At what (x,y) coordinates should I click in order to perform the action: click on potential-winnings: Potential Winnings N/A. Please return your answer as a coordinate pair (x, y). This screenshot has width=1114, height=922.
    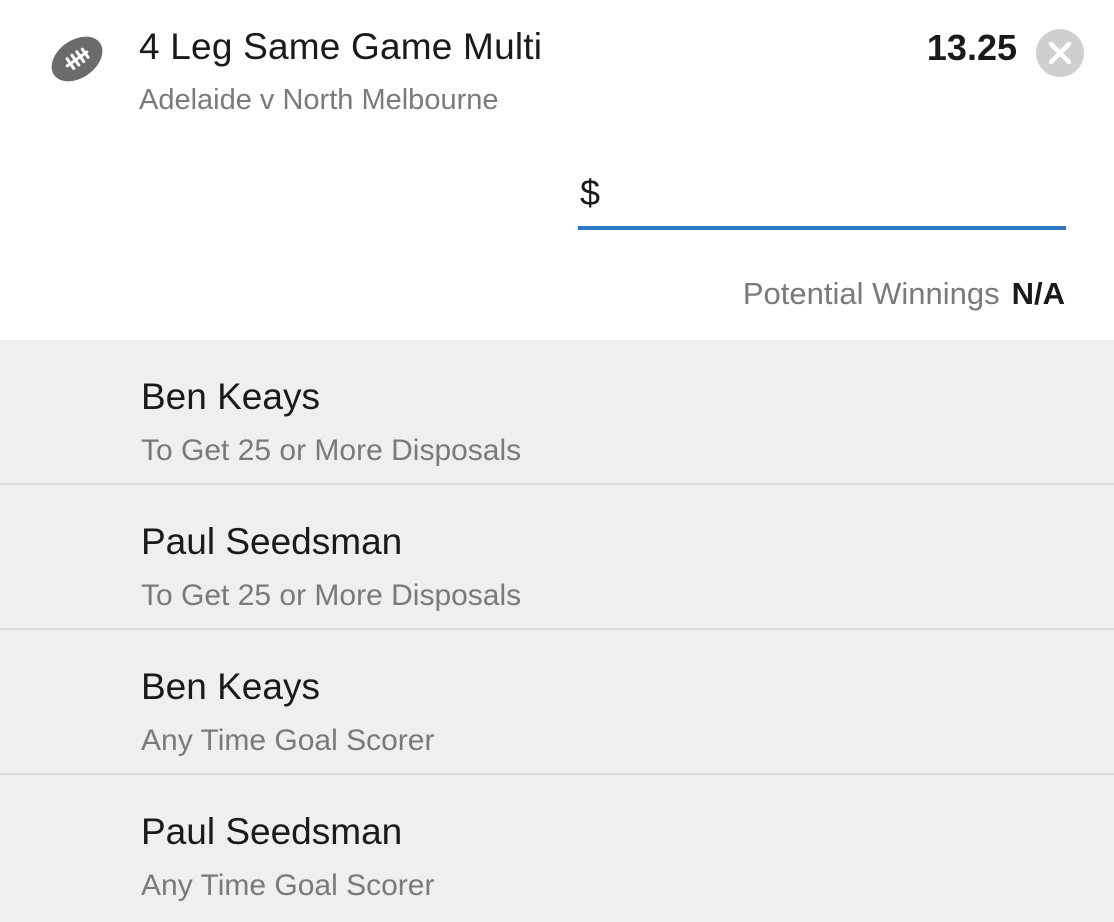
    Looking at the image, I should click on (904, 294).